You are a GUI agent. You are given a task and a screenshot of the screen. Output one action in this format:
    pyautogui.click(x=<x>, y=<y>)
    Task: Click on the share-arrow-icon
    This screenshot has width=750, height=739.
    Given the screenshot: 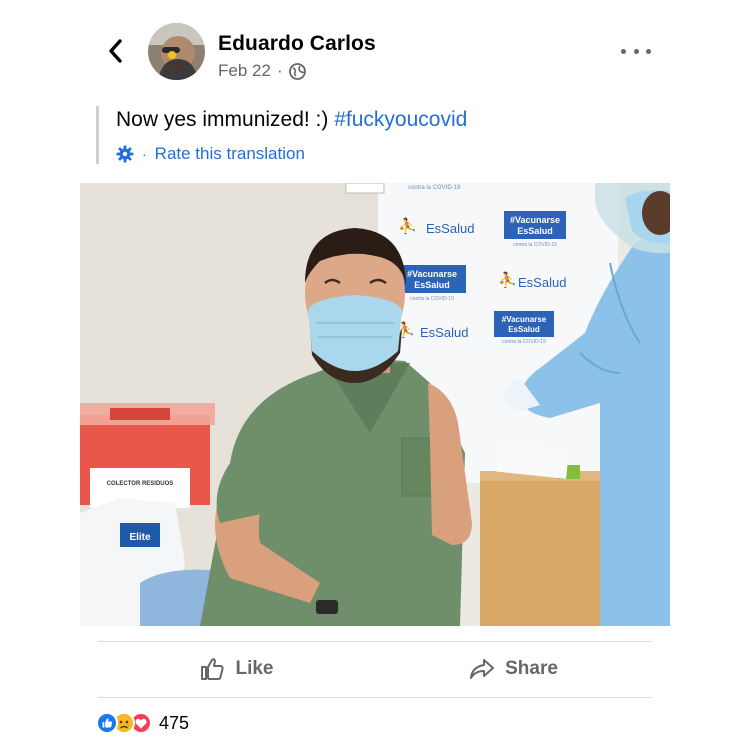 What is the action you would take?
    pyautogui.click(x=482, y=669)
    